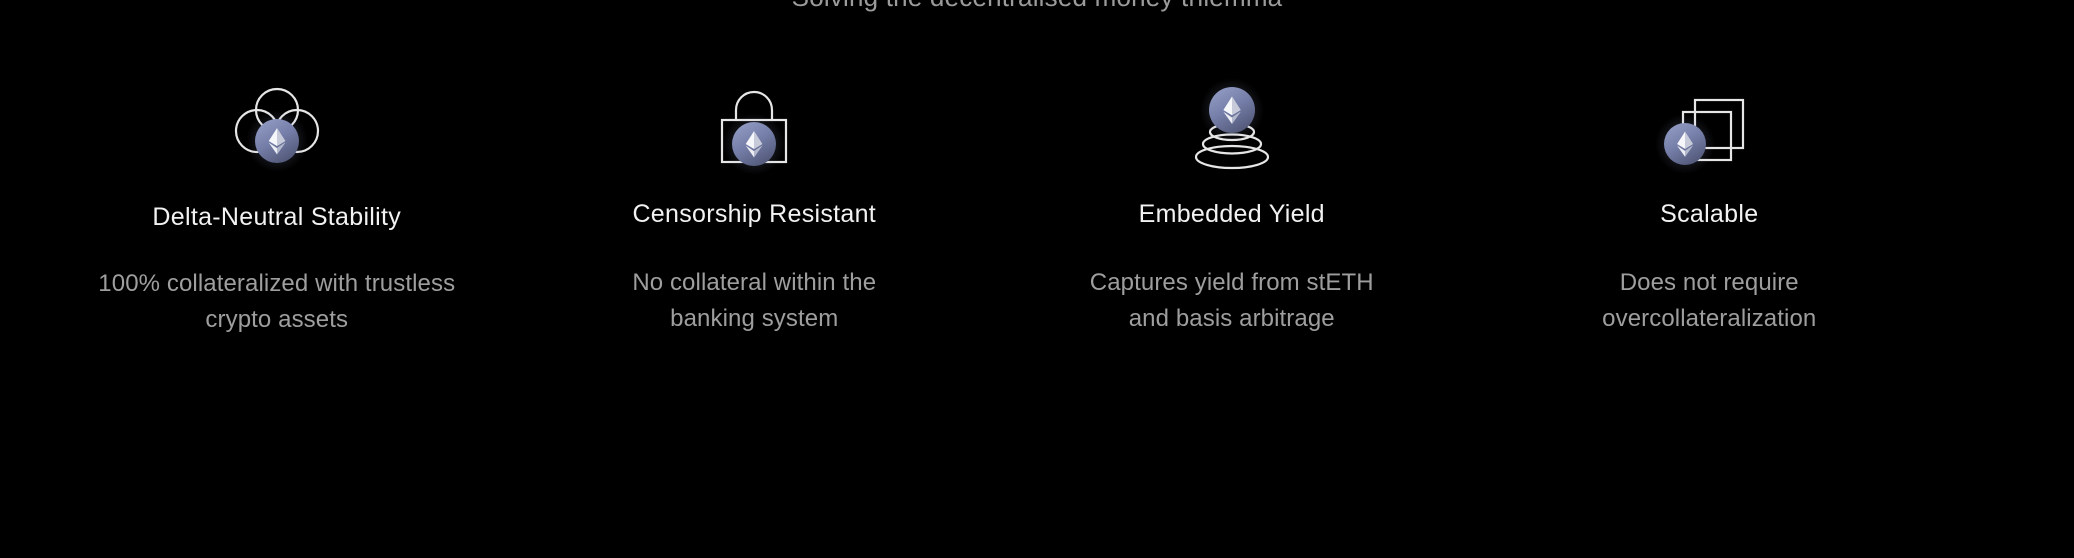  Describe the element at coordinates (754, 126) in the screenshot. I see `padlock-eth-icon` at that location.